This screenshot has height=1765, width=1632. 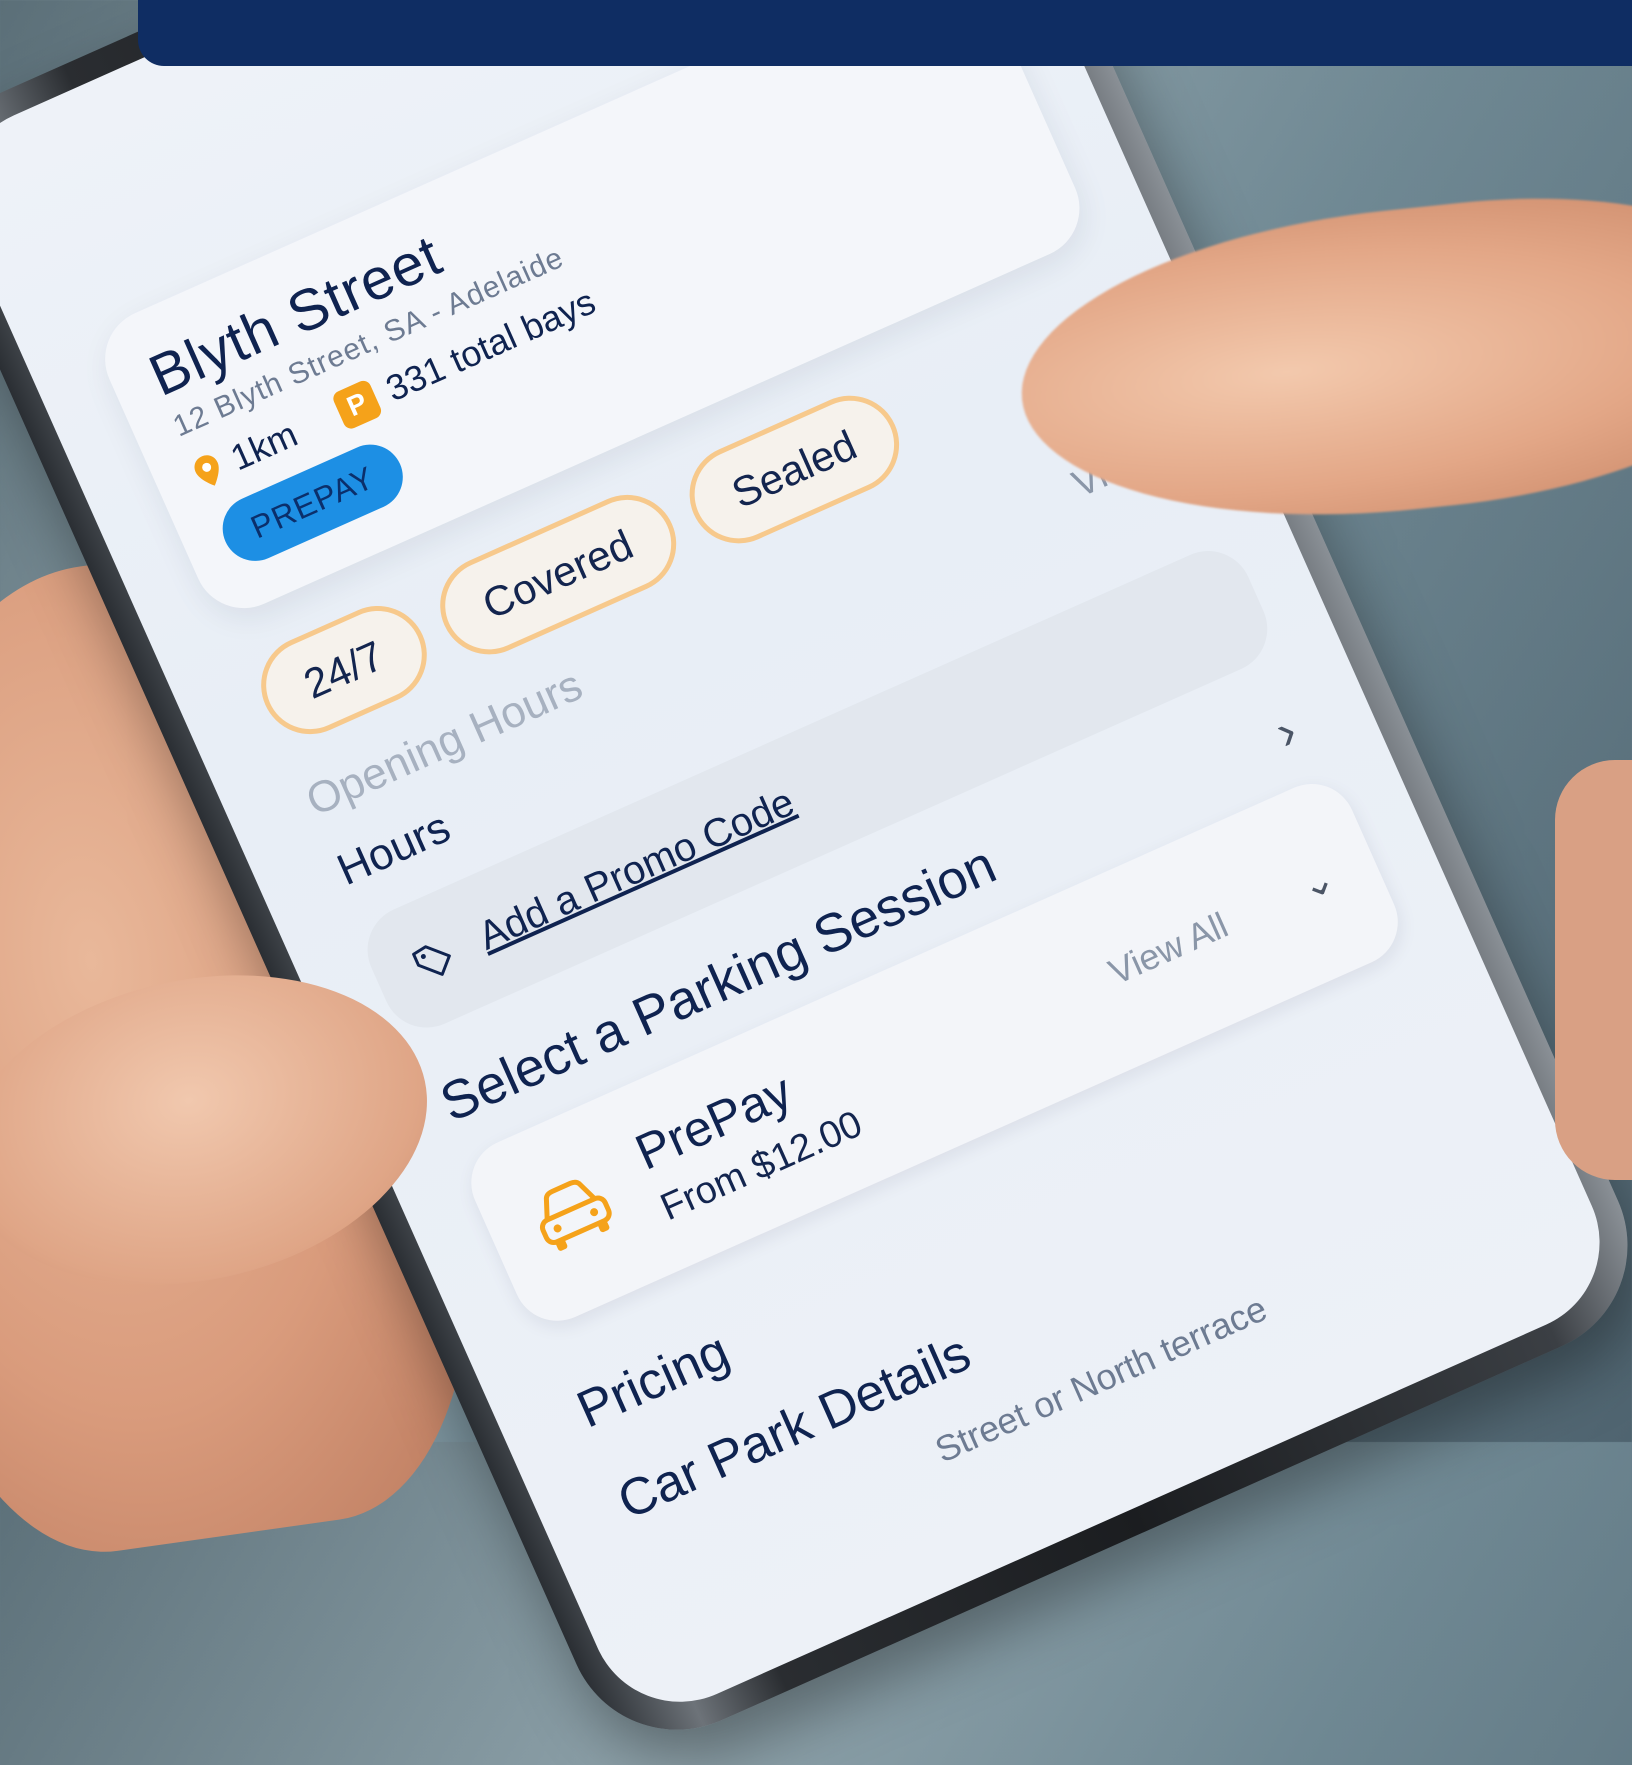 What do you see at coordinates (885, 33) in the screenshot?
I see `top-banner-bar` at bounding box center [885, 33].